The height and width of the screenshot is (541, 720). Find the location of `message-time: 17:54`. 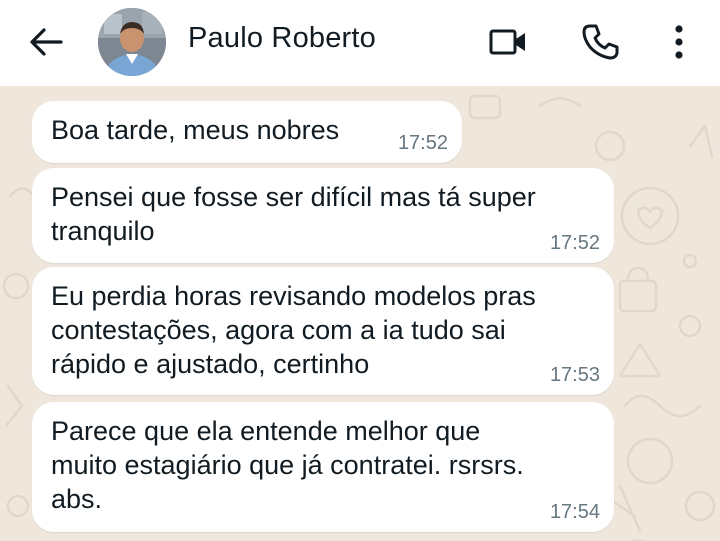

message-time: 17:54 is located at coordinates (574, 512).